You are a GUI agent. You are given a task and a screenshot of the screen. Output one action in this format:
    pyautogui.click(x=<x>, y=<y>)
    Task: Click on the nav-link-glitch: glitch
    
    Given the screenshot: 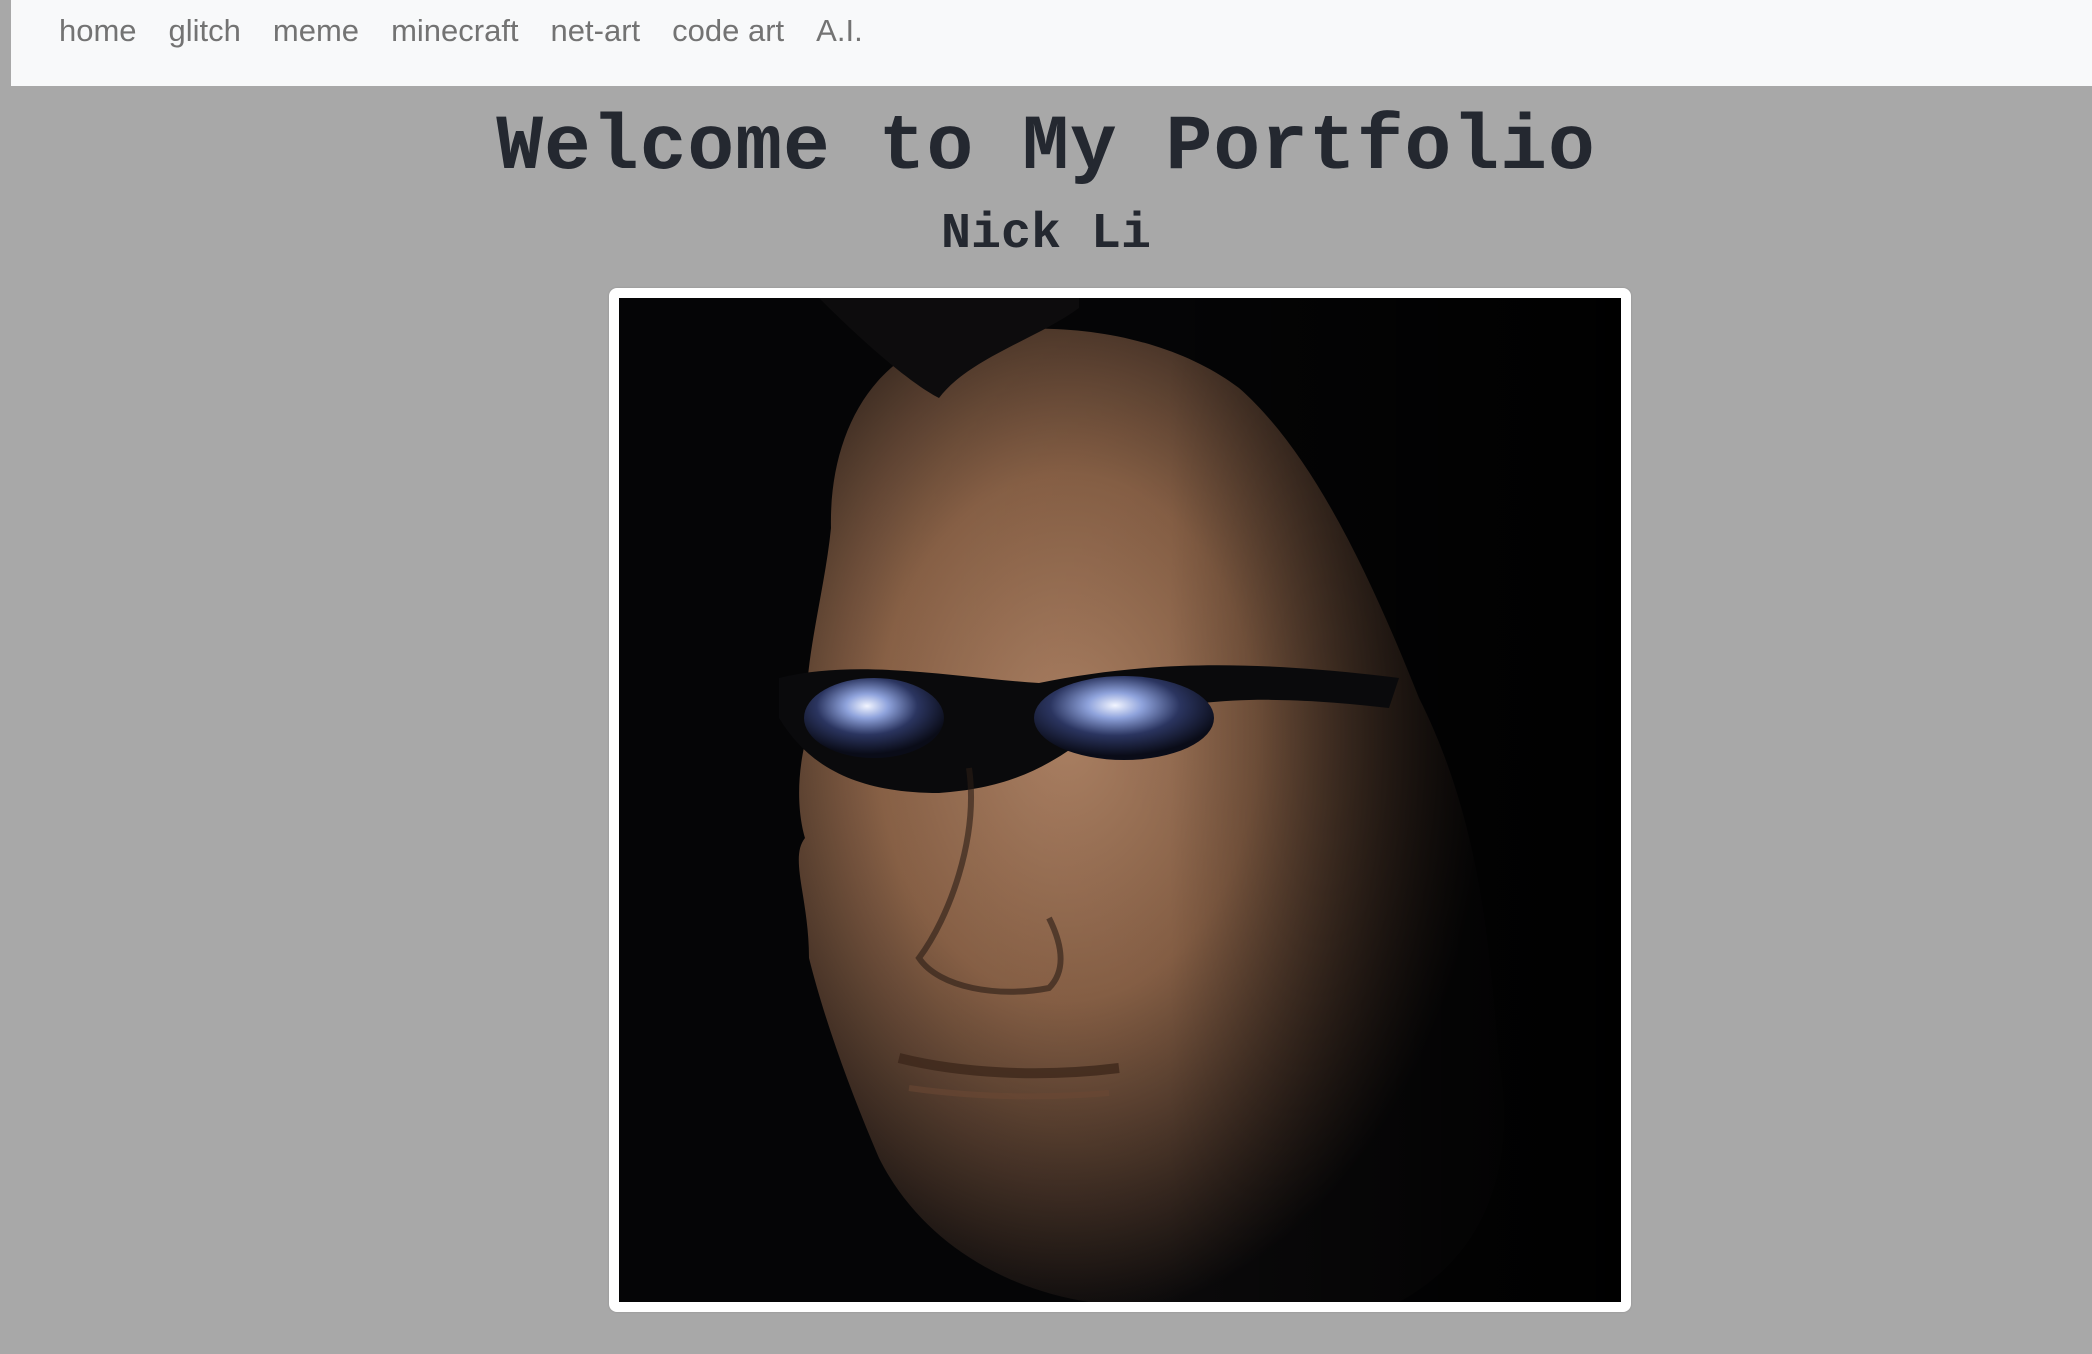 What is the action you would take?
    pyautogui.click(x=205, y=31)
    